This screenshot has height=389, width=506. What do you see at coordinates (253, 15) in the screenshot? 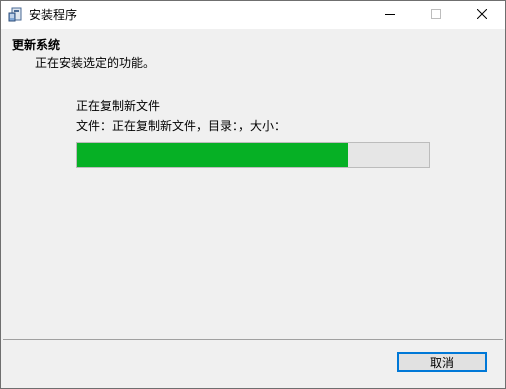
I see `title-bar: 安装程序` at bounding box center [253, 15].